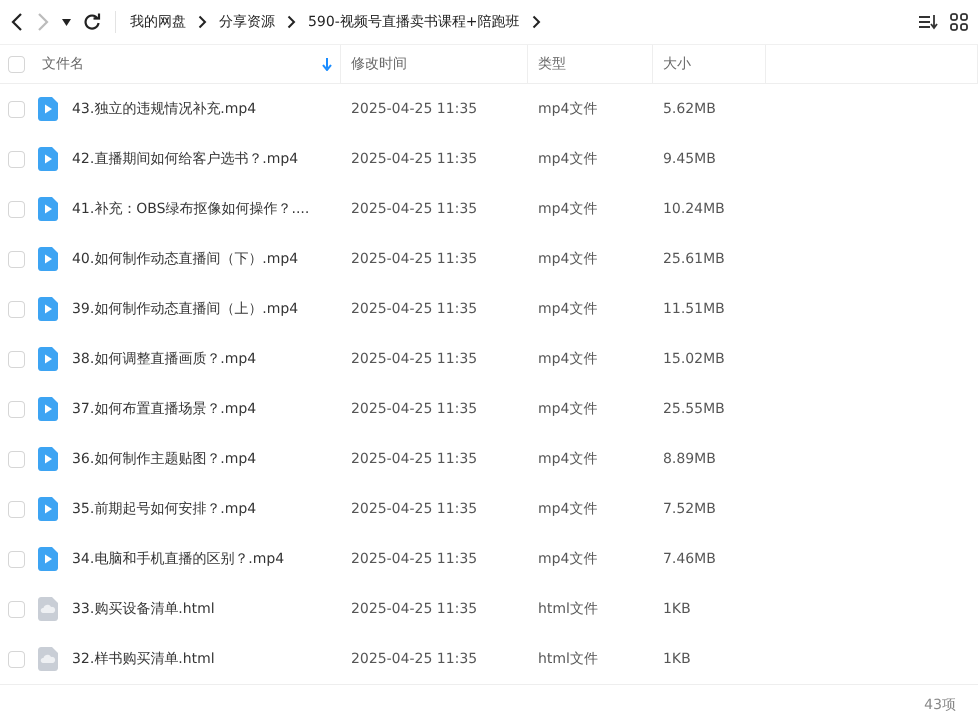 This screenshot has width=978, height=724. What do you see at coordinates (178, 559) in the screenshot?
I see `file-name: 34.电脑和手机直播的区别？.mp4` at bounding box center [178, 559].